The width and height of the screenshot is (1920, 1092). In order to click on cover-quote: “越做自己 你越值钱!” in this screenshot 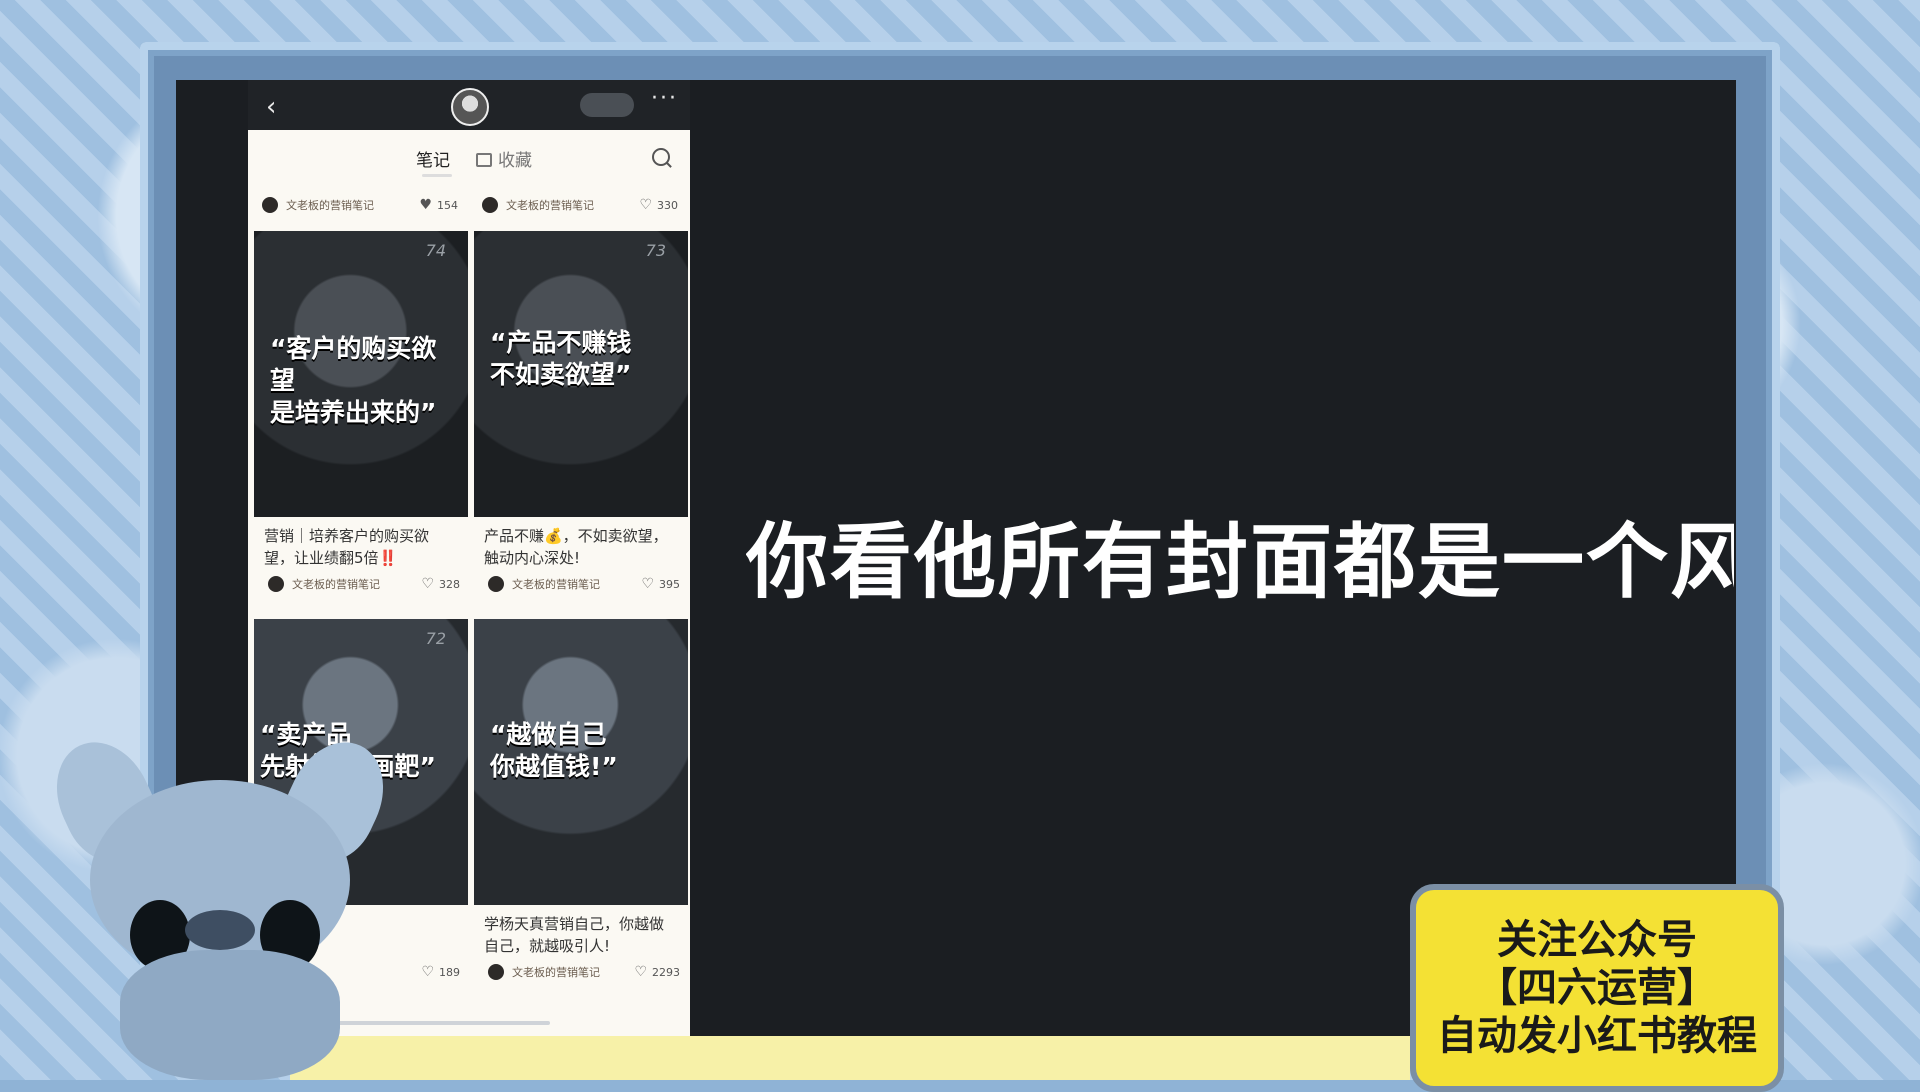, I will do `click(585, 751)`.